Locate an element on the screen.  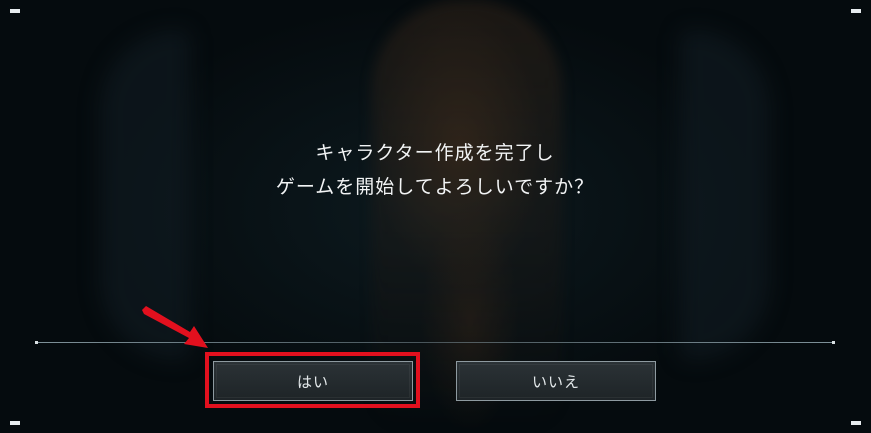
frame-corner-top-left is located at coordinates (15, 11).